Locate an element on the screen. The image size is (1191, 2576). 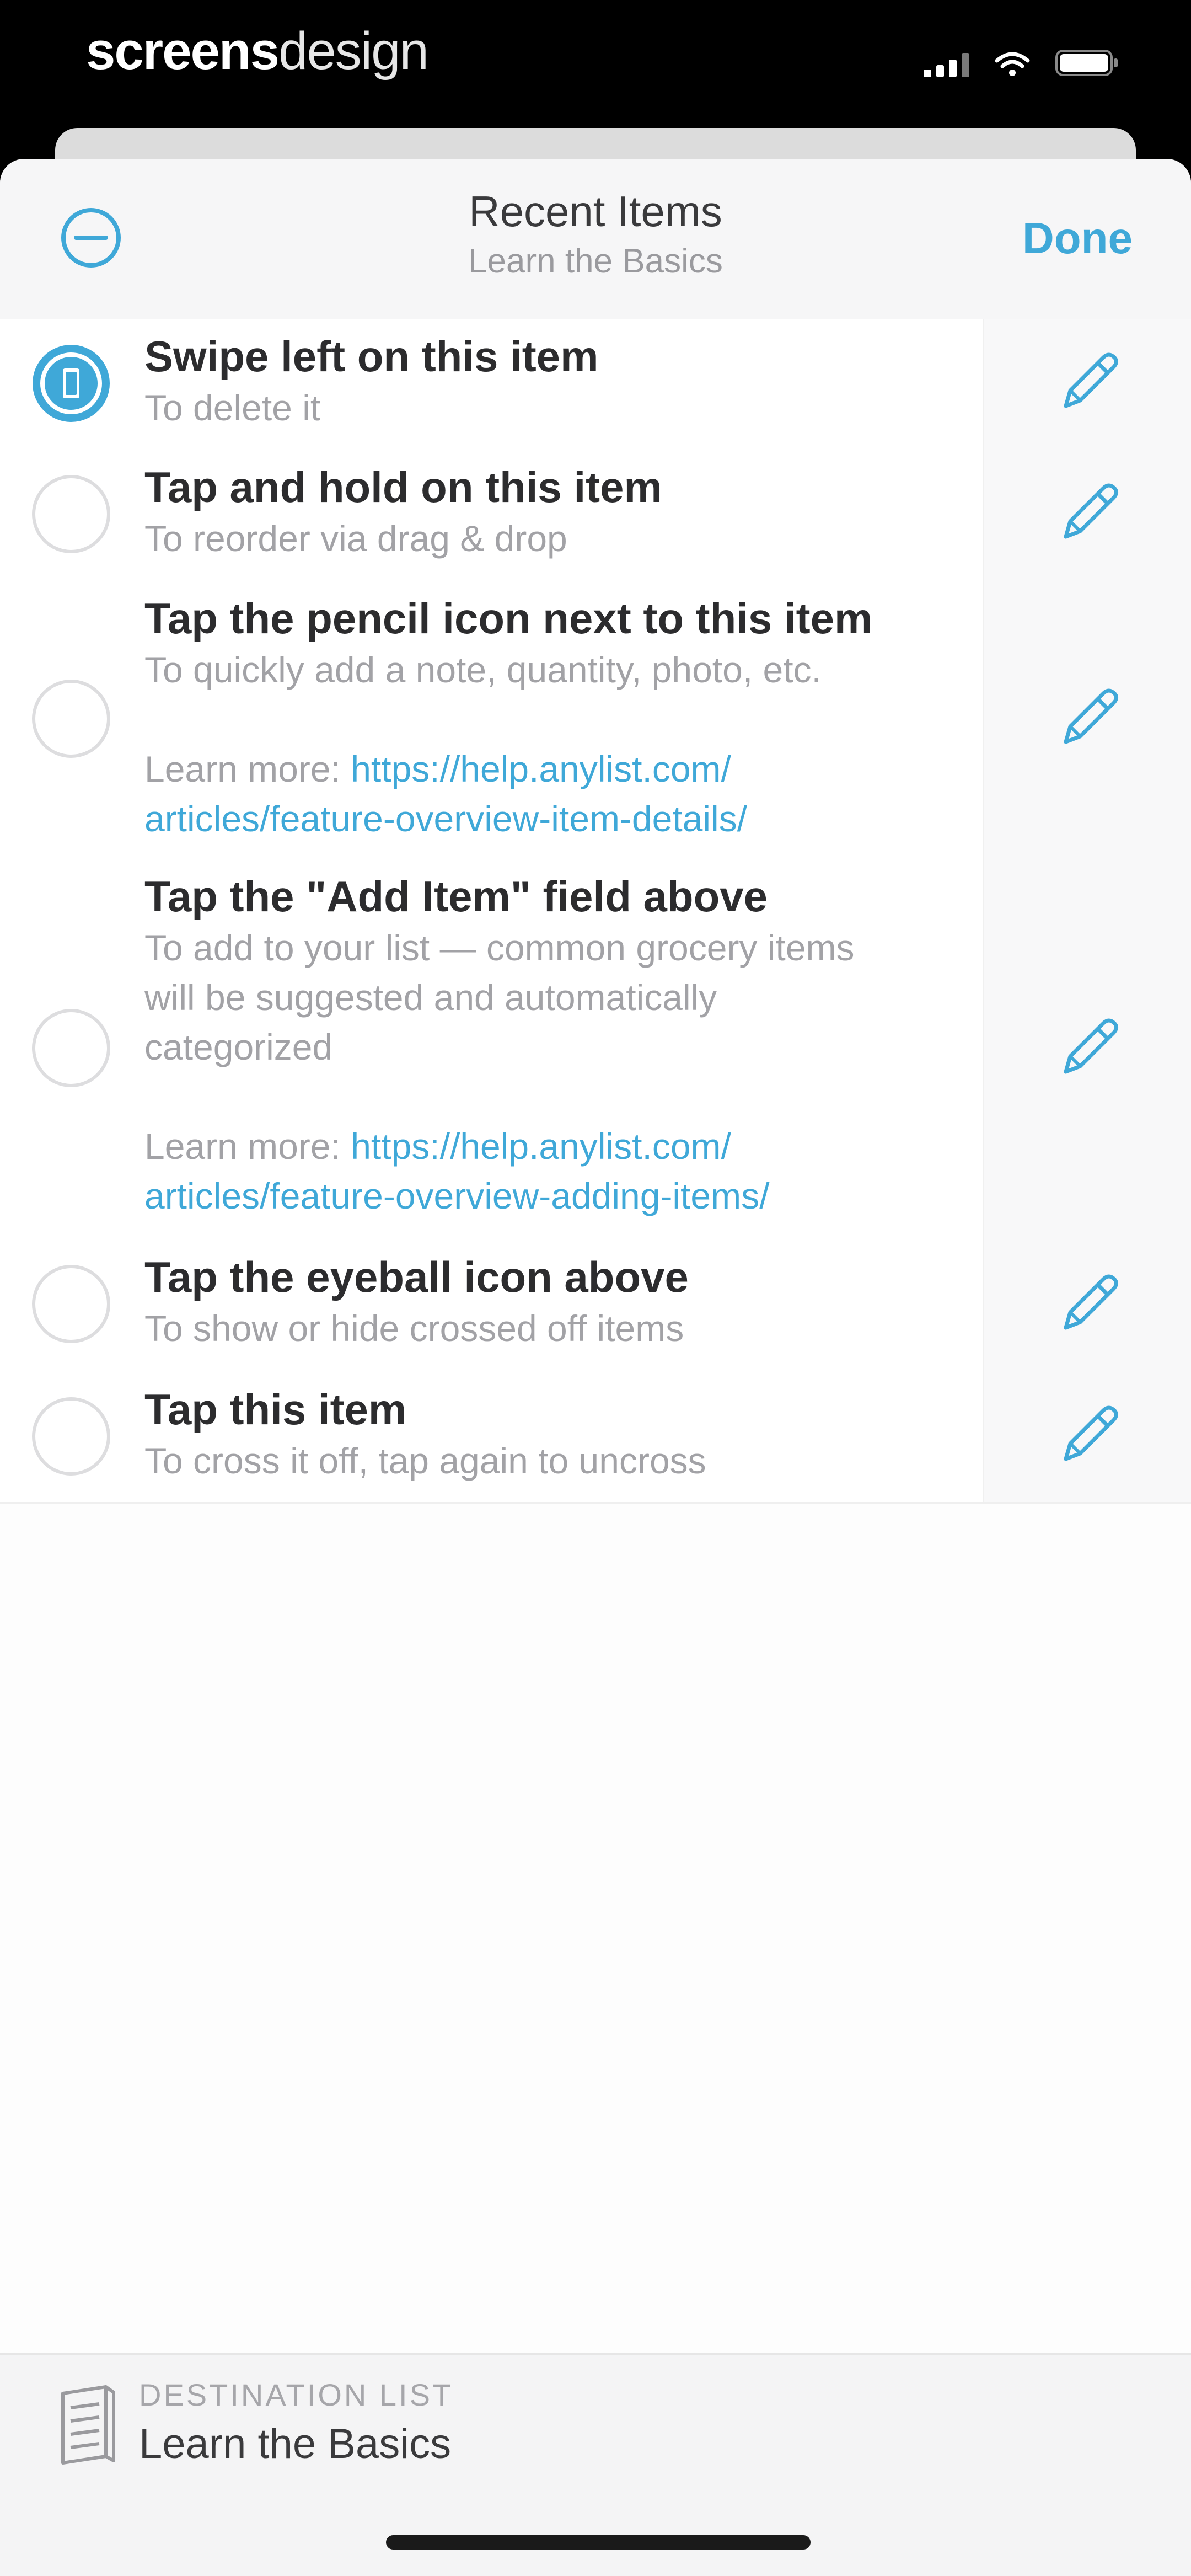
item-checkbox-selected is located at coordinates (71, 383).